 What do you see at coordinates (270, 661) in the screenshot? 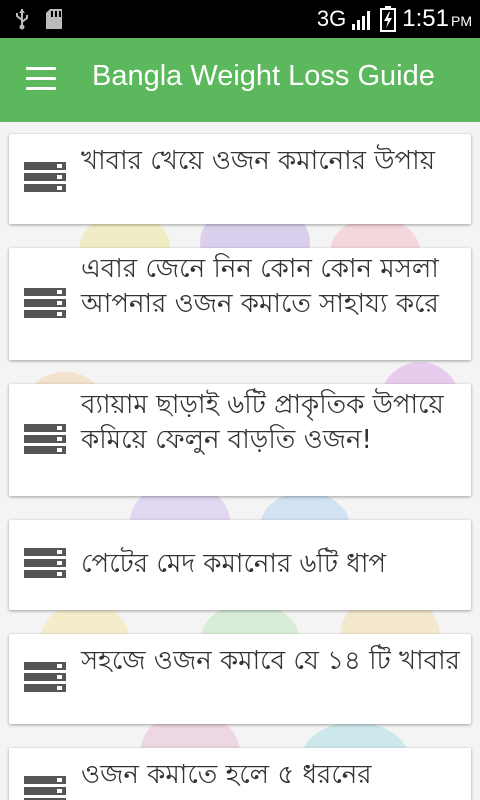
I see `article-title: সহজে ওজন কমাবে যে ১৪ টি খাবার` at bounding box center [270, 661].